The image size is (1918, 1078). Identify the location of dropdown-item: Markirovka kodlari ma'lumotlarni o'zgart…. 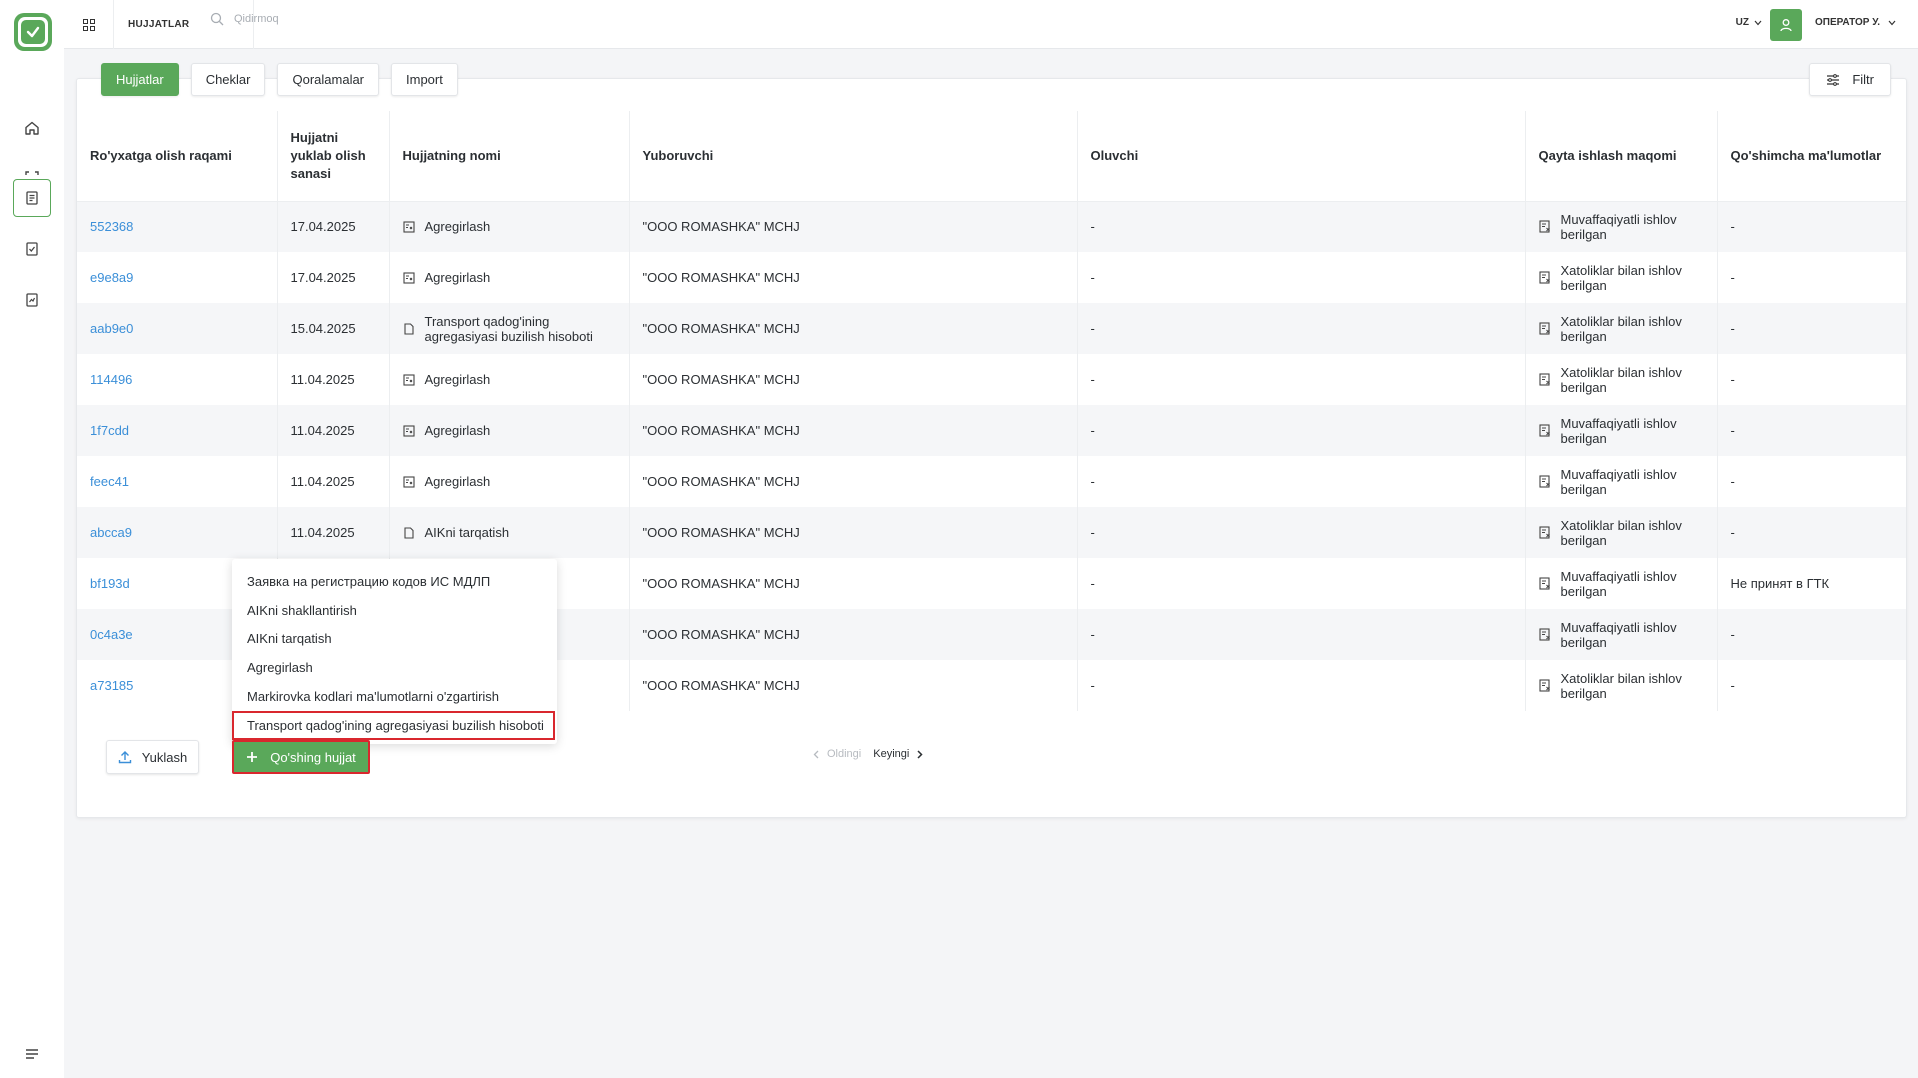
(394, 696).